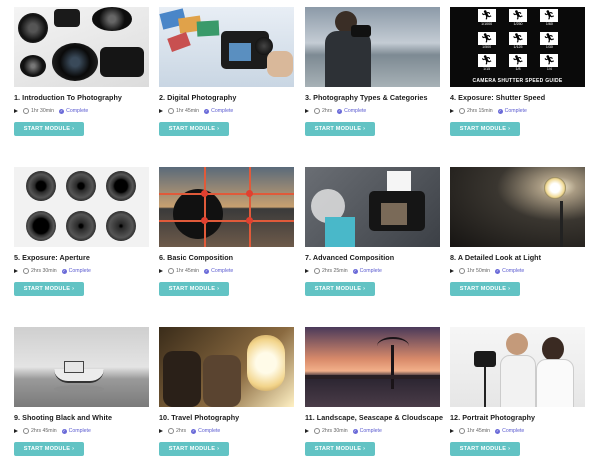 The height and width of the screenshot is (467, 600). What do you see at coordinates (549, 19) in the screenshot?
I see `shutter-speed-cell: 🏃︎ 1/60` at bounding box center [549, 19].